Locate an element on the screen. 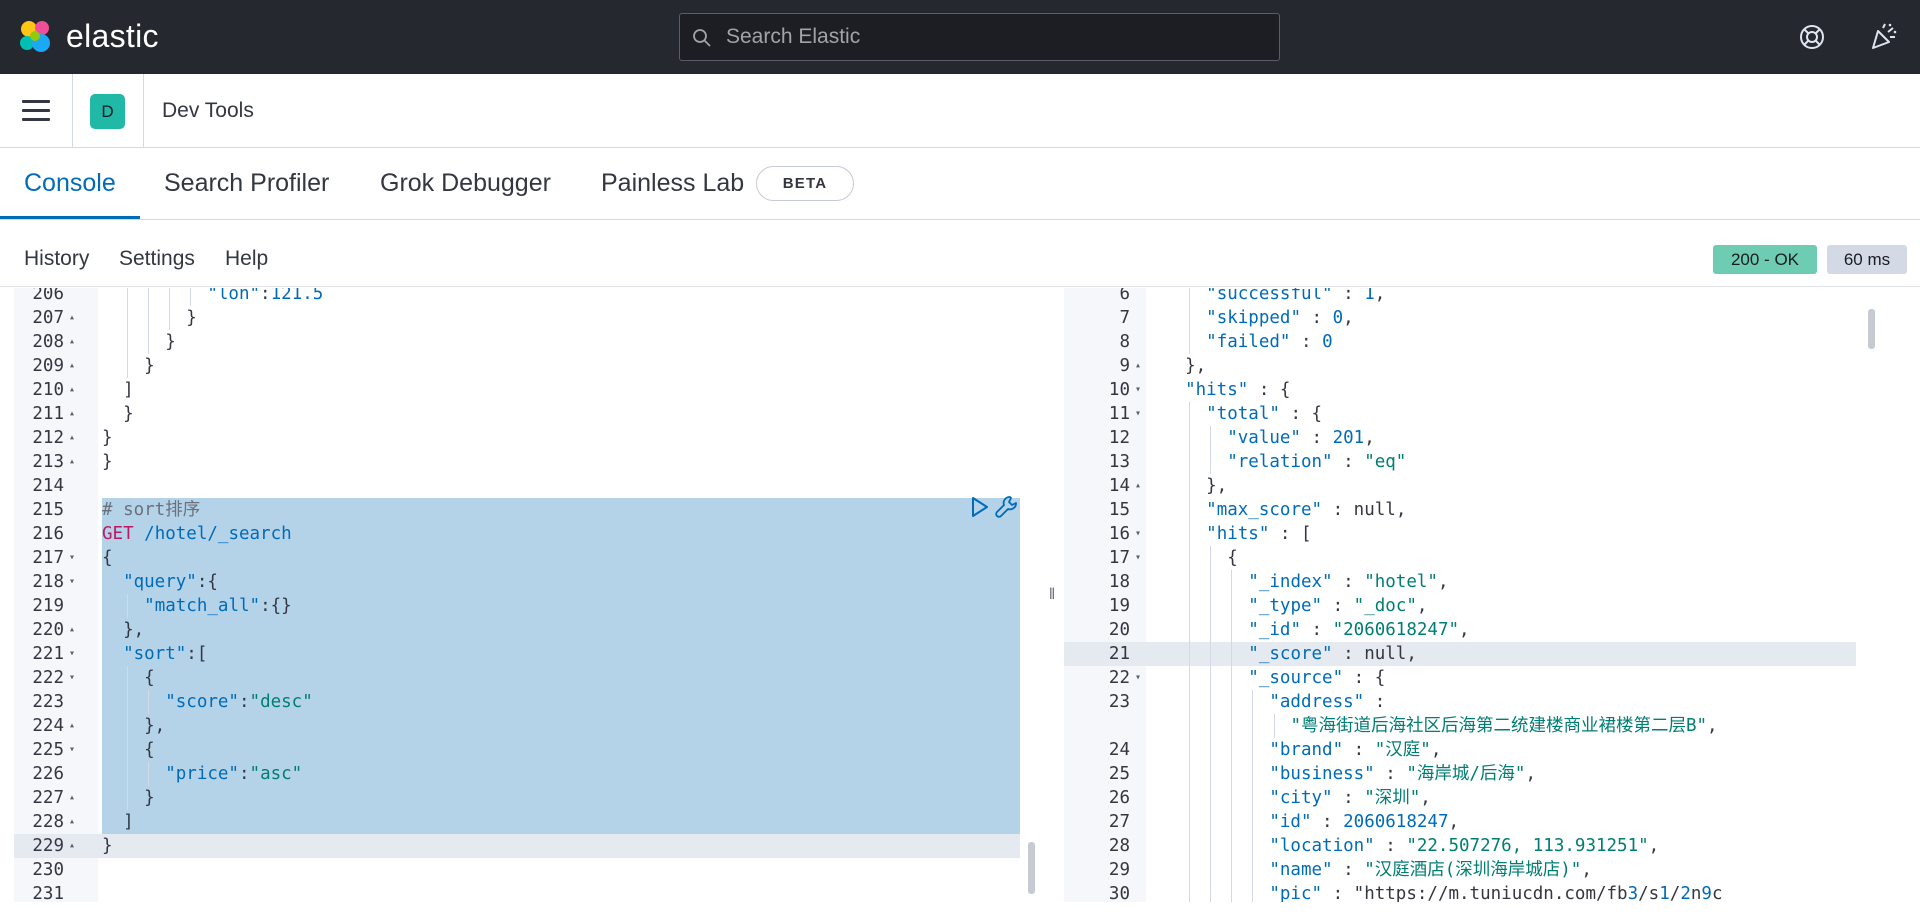  code-line: 20 "_id" : "2060618247", is located at coordinates (1485, 630).